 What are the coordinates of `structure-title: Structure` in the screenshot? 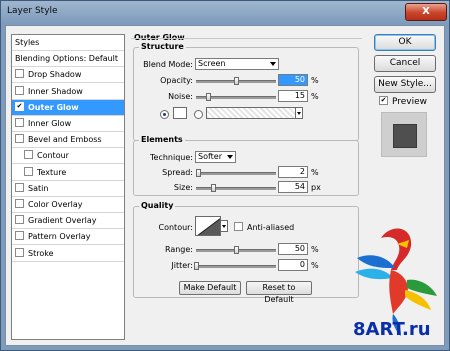 It's located at (162, 46).